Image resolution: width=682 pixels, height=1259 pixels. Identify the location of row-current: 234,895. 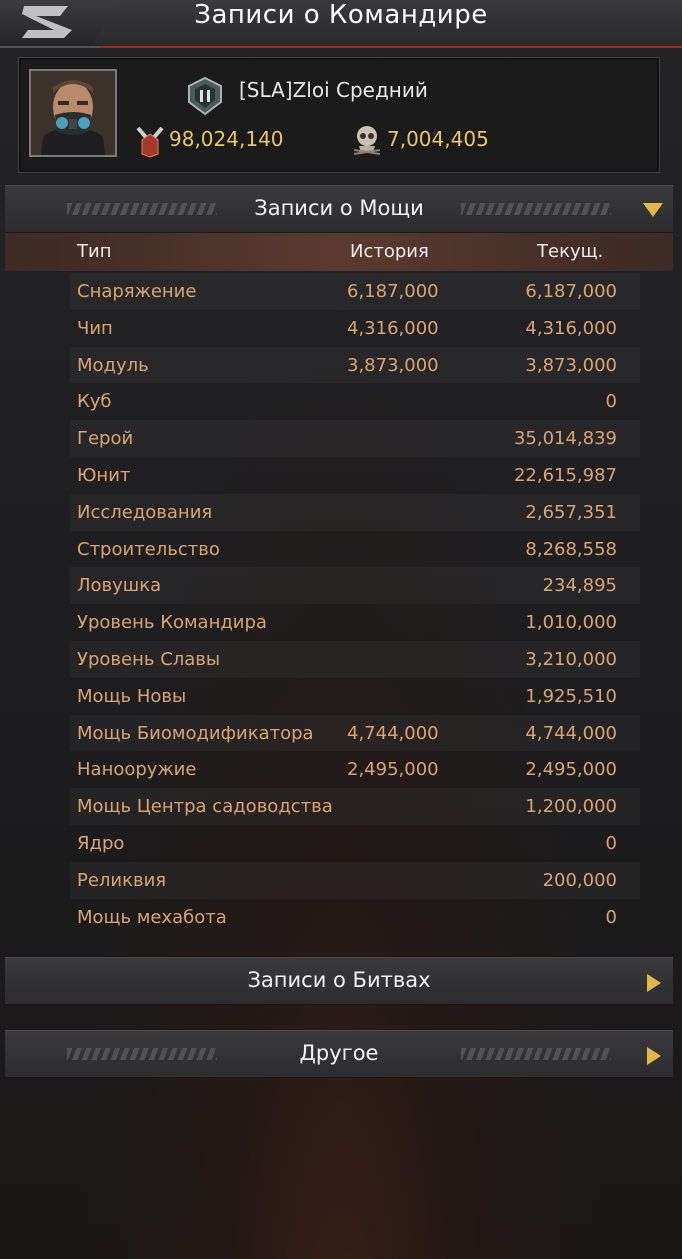
(579, 586).